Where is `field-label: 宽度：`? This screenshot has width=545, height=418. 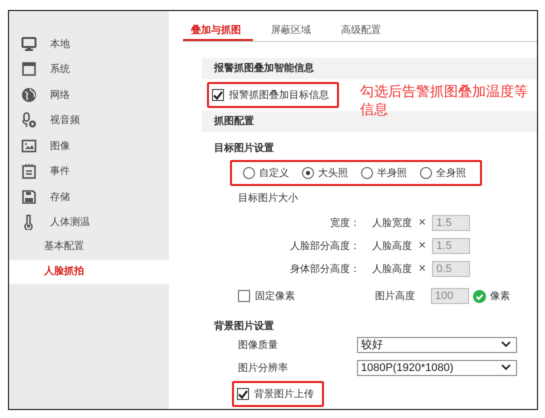 field-label: 宽度： is located at coordinates (344, 223).